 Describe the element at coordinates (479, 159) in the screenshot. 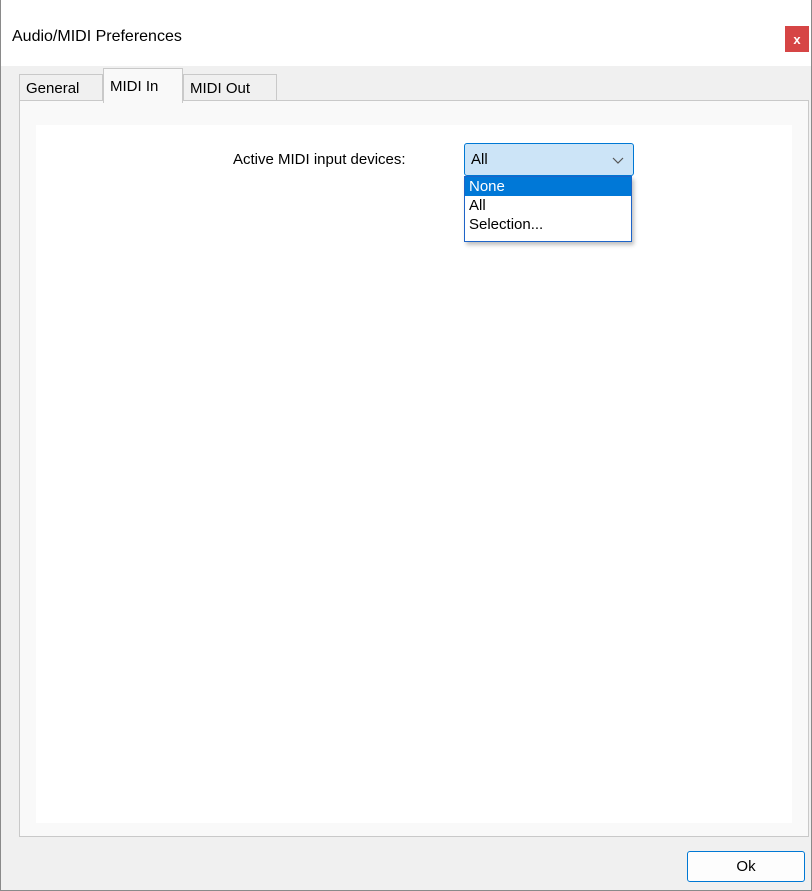

I see `combobox-selected-value: All` at that location.